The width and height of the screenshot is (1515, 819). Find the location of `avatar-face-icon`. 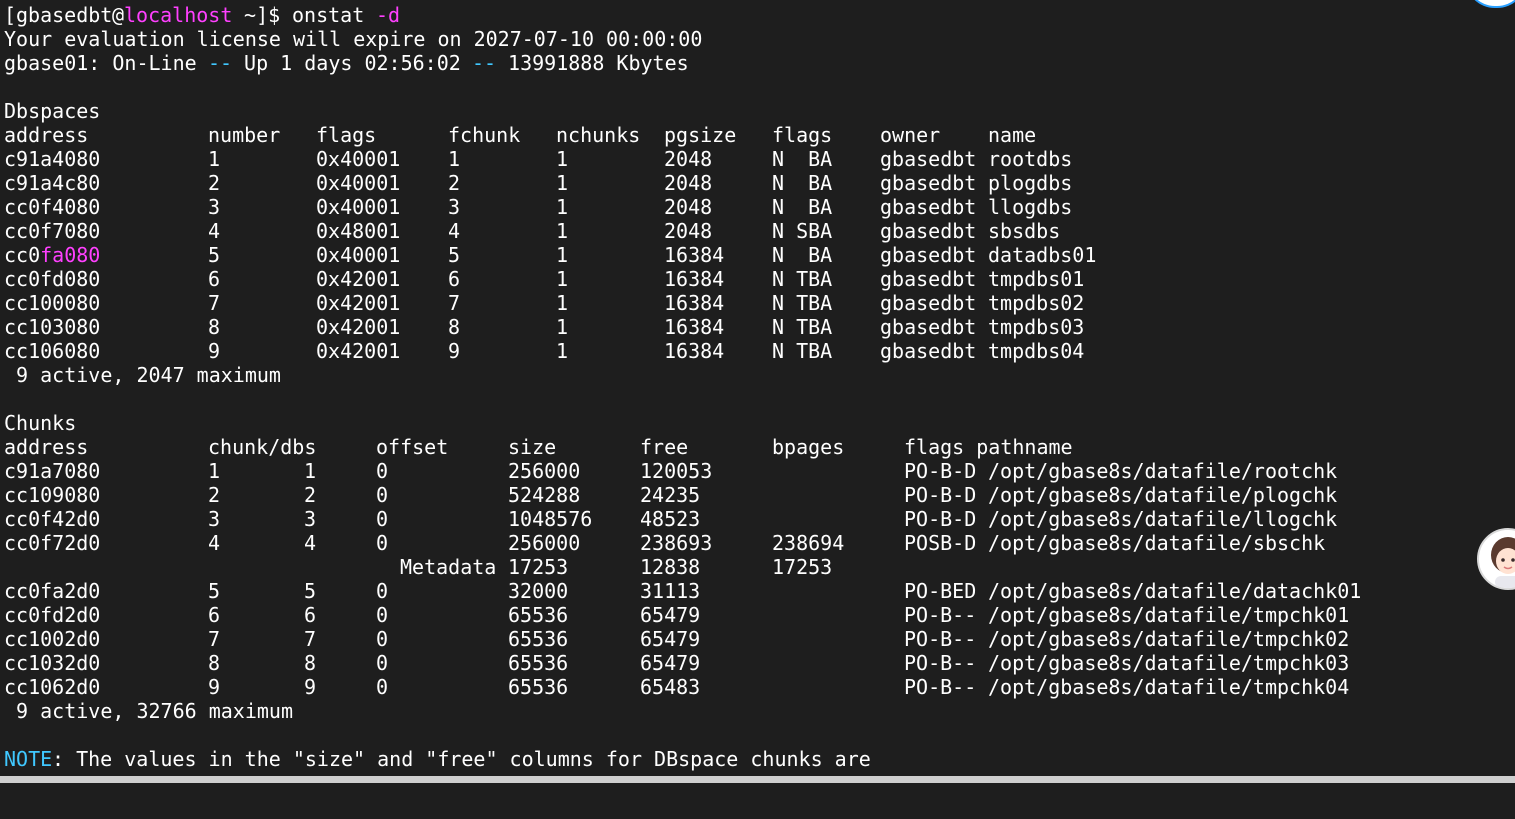

avatar-face-icon is located at coordinates (1497, 559).